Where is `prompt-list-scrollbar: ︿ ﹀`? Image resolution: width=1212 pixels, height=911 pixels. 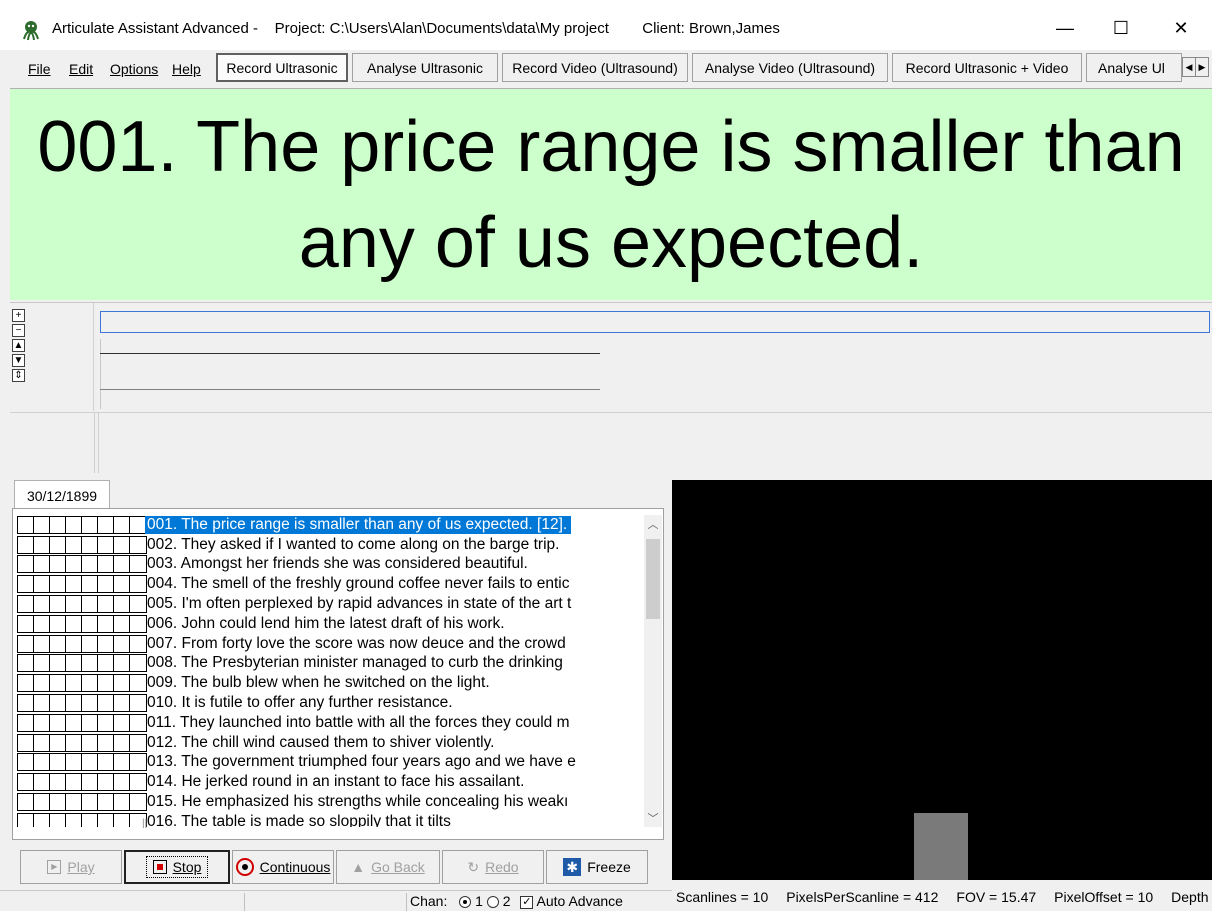
prompt-list-scrollbar: ︿ ﹀ is located at coordinates (653, 671).